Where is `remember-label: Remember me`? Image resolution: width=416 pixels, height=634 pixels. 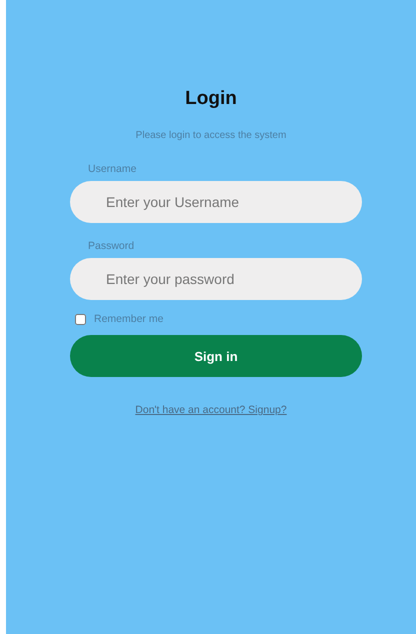 remember-label: Remember me is located at coordinates (129, 320).